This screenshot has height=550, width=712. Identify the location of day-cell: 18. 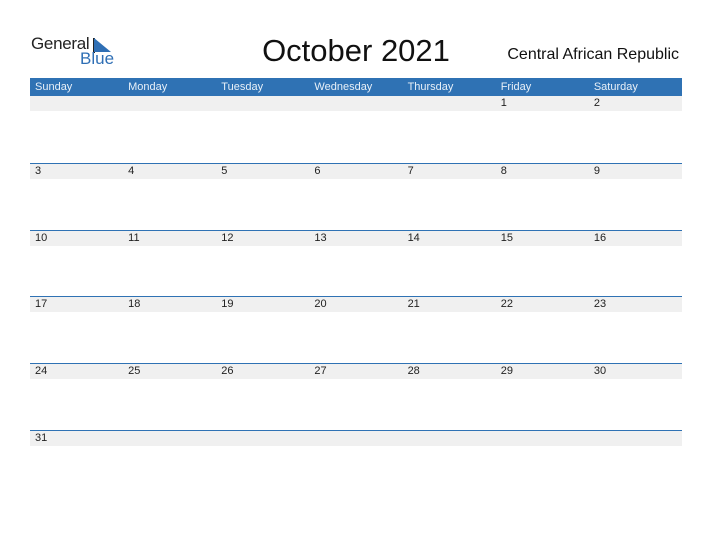
(134, 304).